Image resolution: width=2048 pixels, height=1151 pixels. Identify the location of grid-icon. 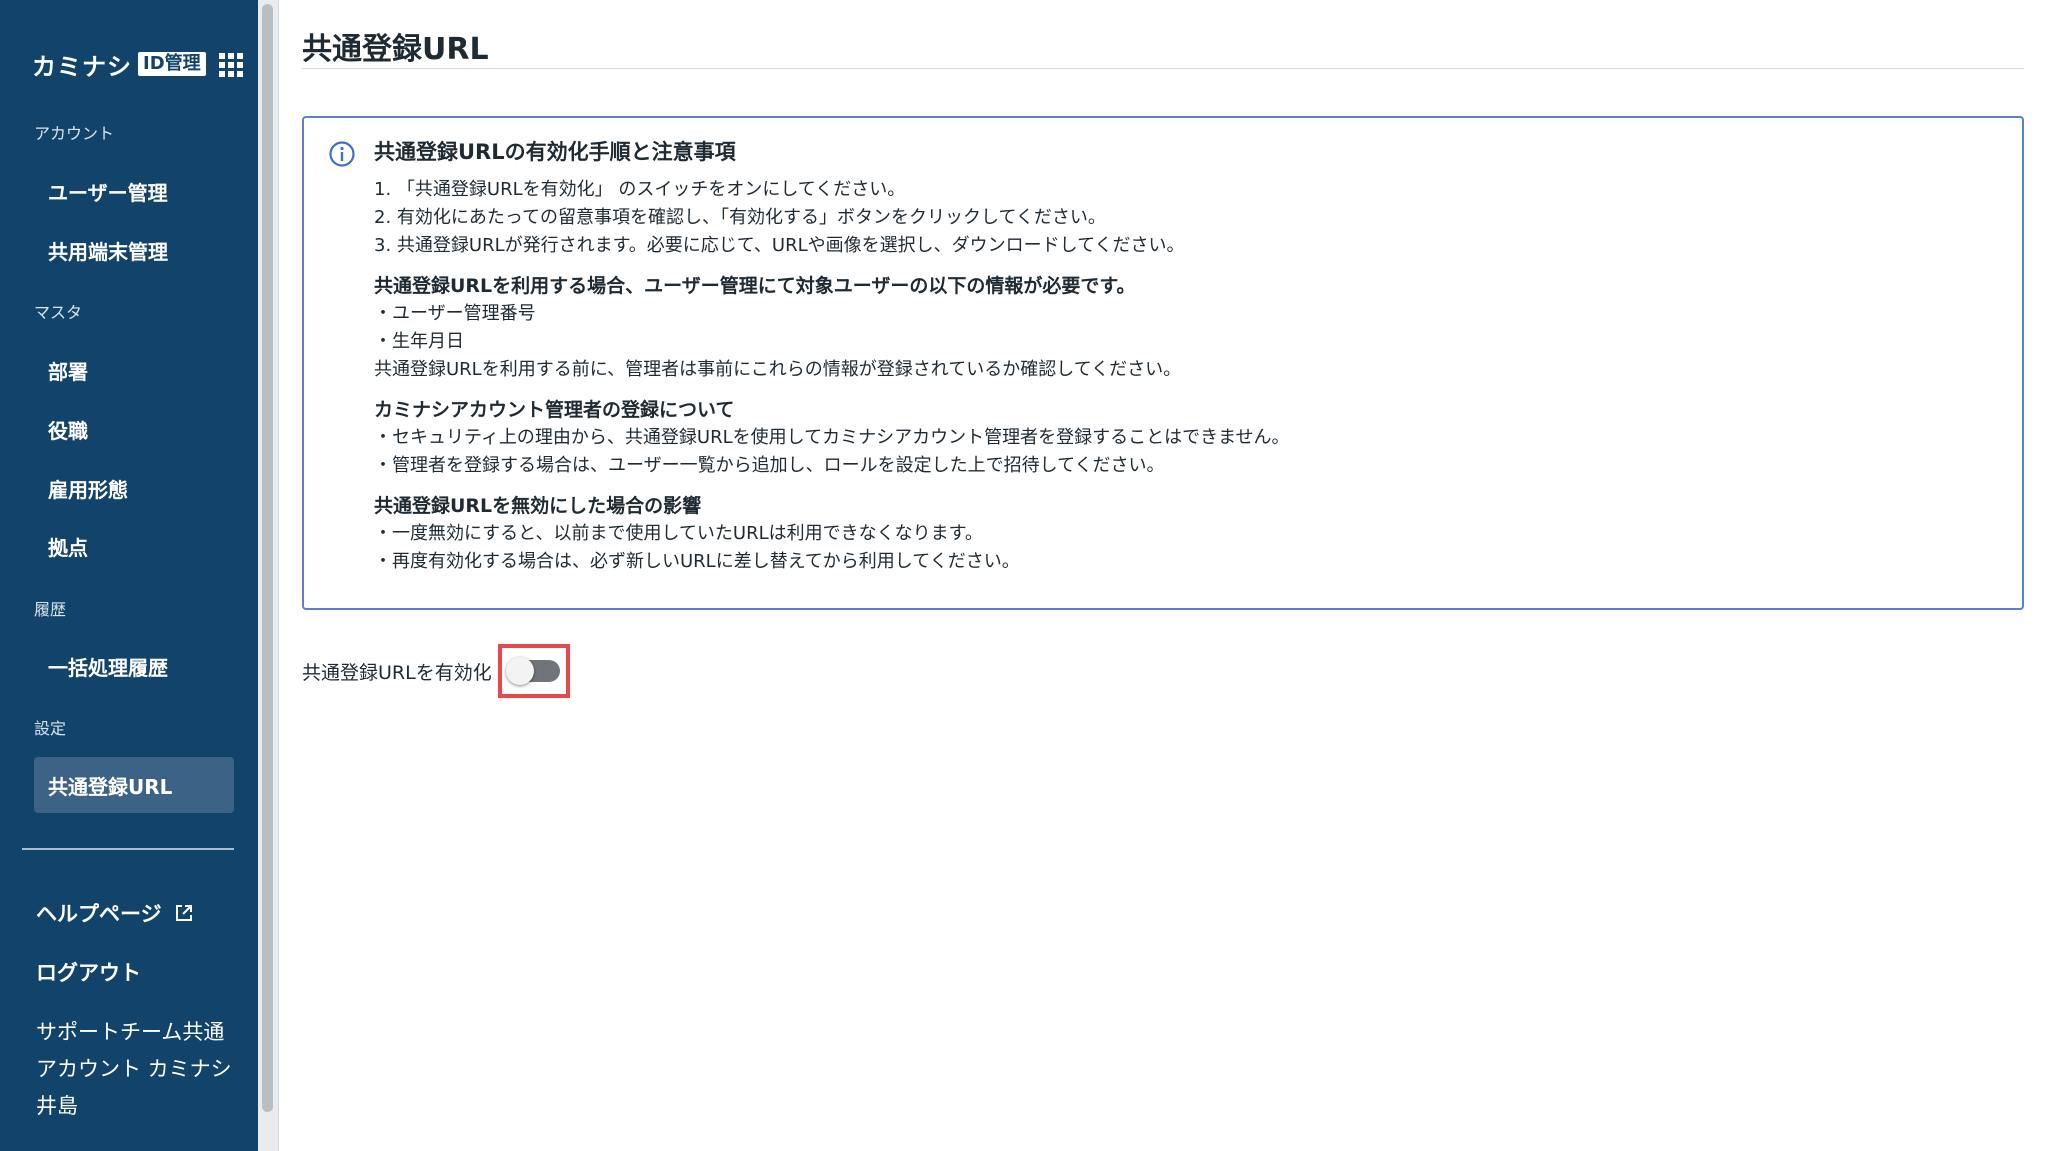
(231, 65).